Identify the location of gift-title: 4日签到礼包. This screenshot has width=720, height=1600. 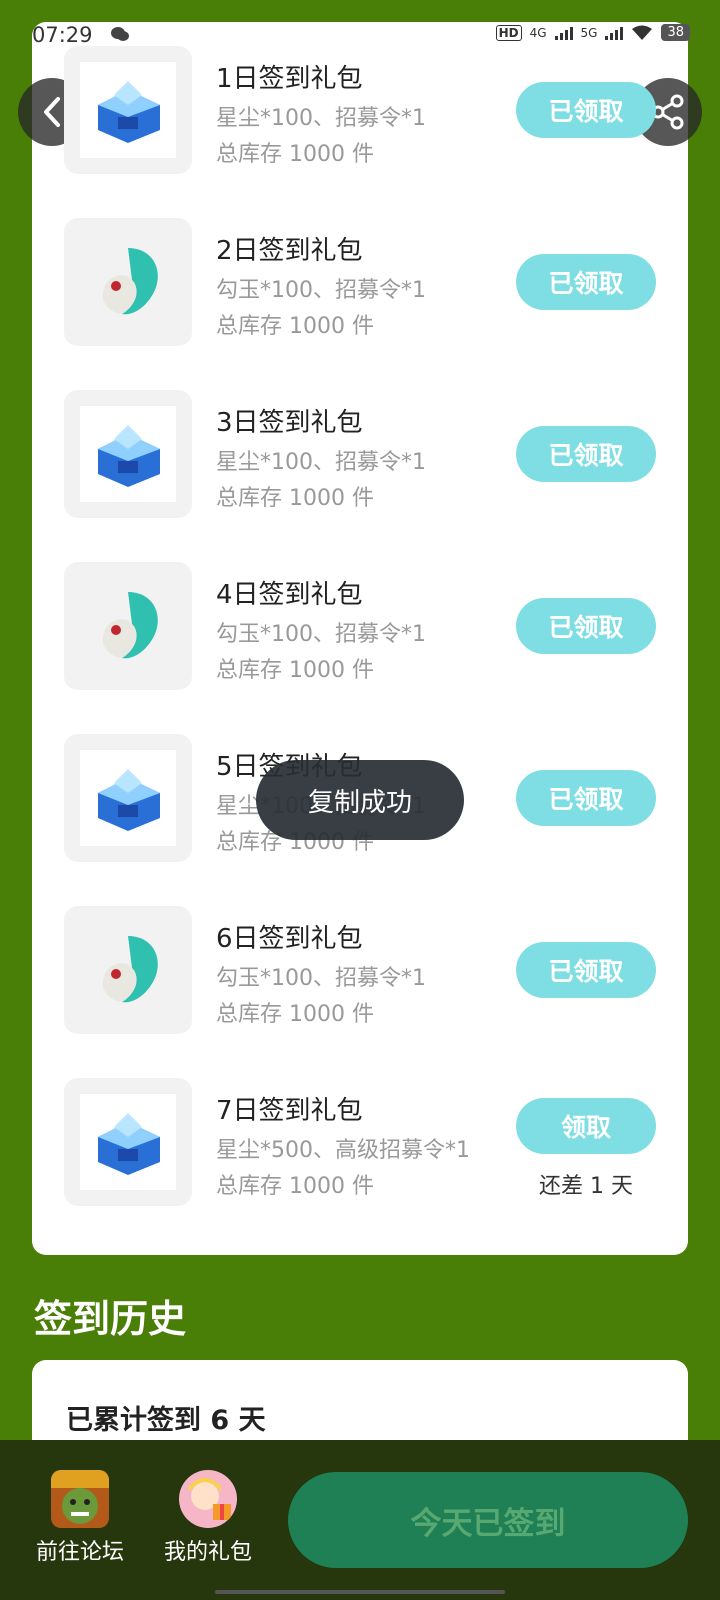
(289, 595).